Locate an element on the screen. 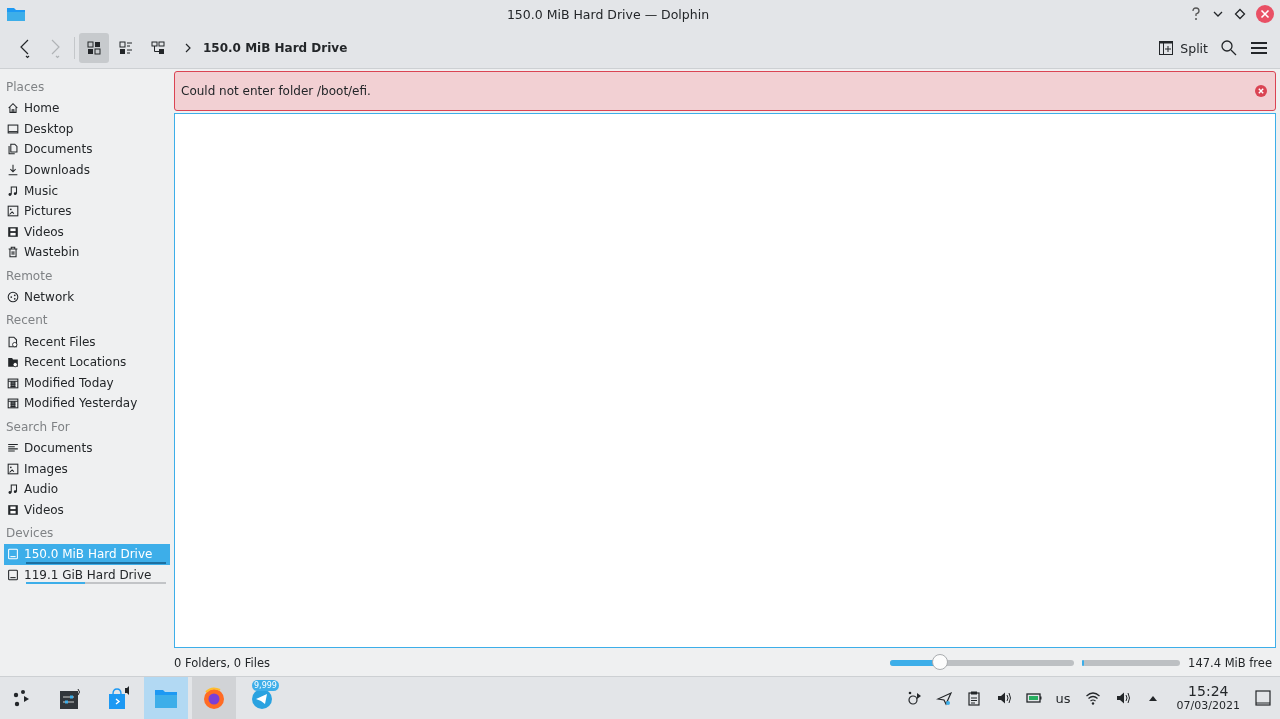  free-space-label: 147.4 MiB free is located at coordinates (1230, 663).